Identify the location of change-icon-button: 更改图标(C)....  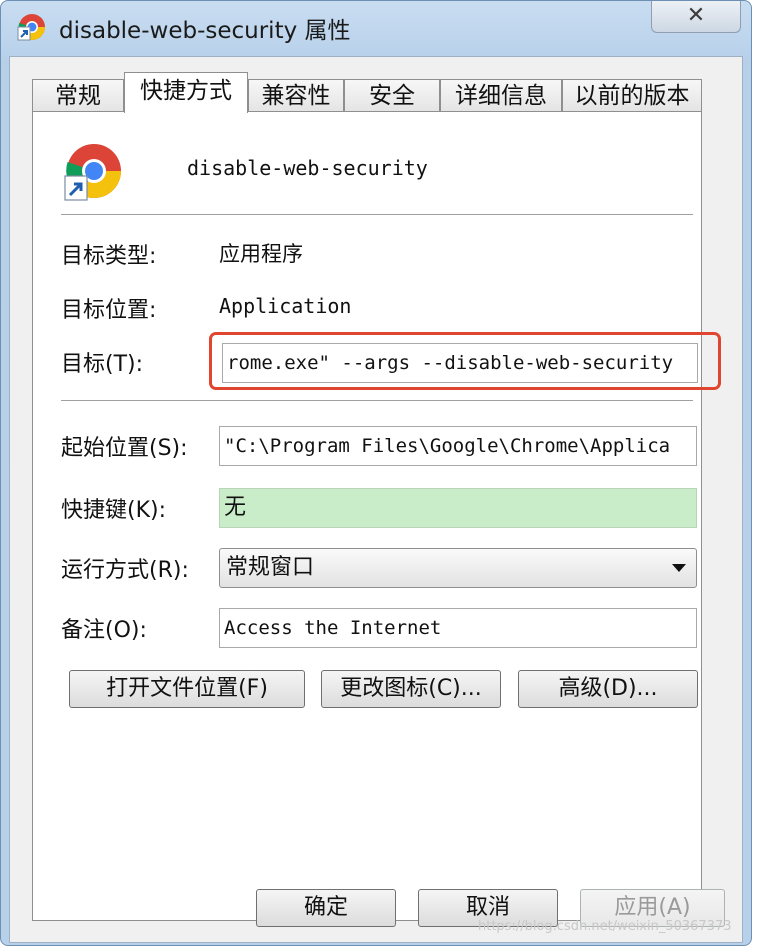
(411, 689).